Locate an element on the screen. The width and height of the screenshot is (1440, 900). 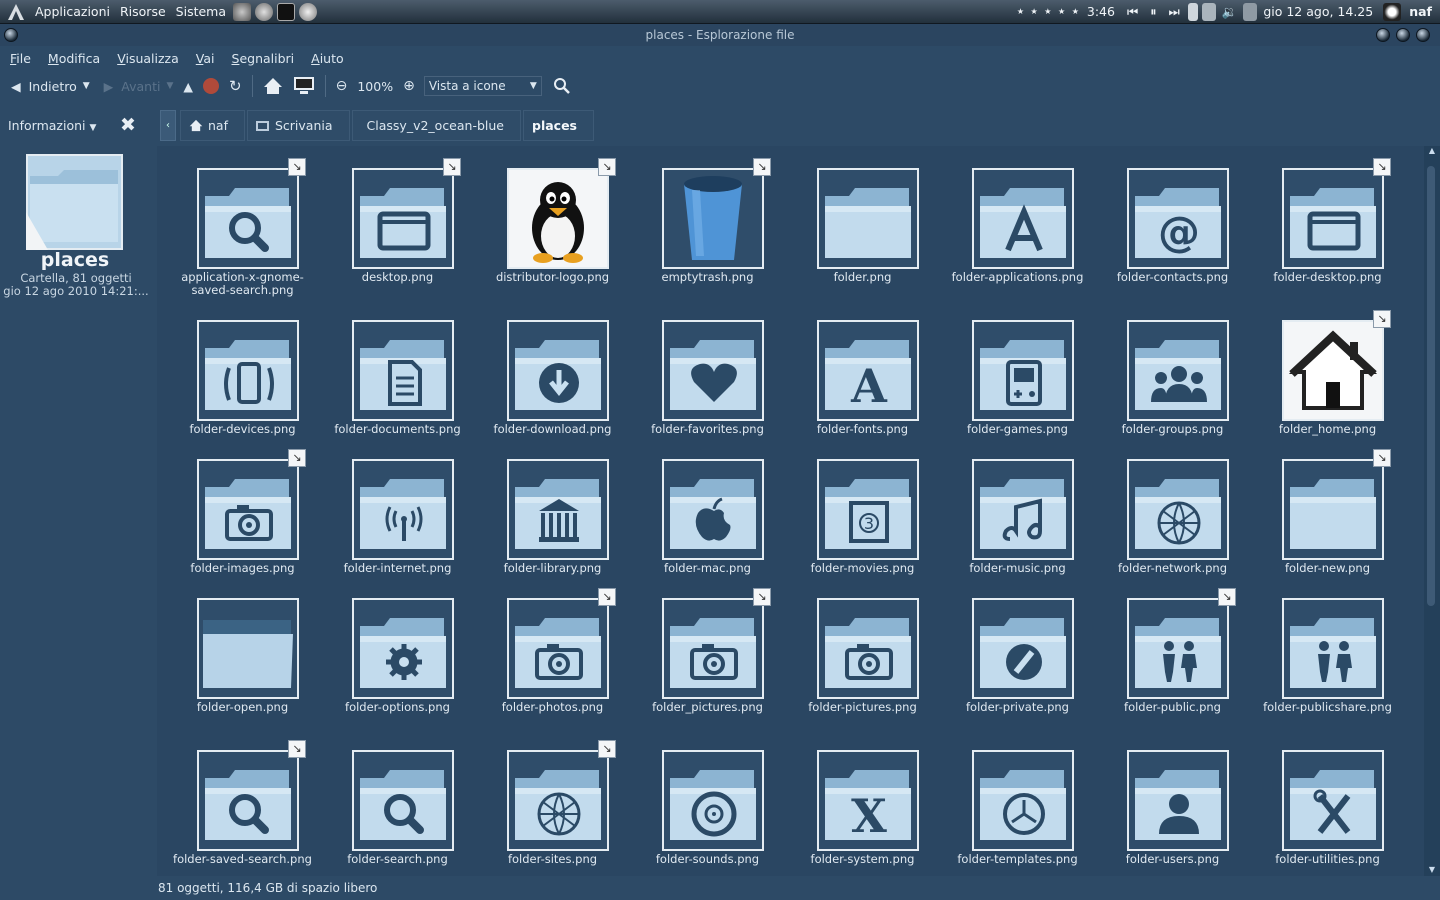
menu-view: Visualizza is located at coordinates (146, 58).